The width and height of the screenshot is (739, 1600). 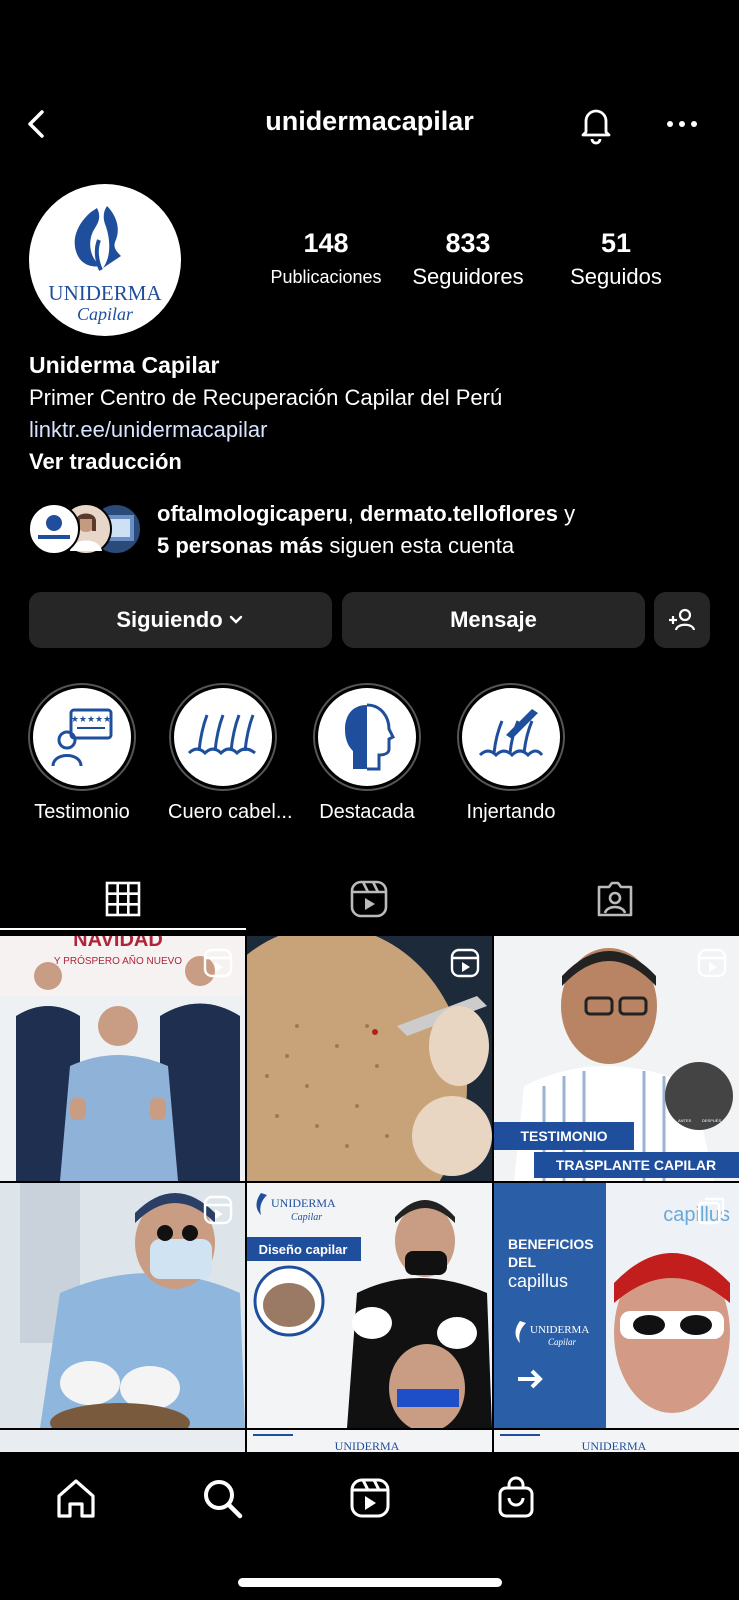 What do you see at coordinates (370, 1582) in the screenshot?
I see `home-indicator` at bounding box center [370, 1582].